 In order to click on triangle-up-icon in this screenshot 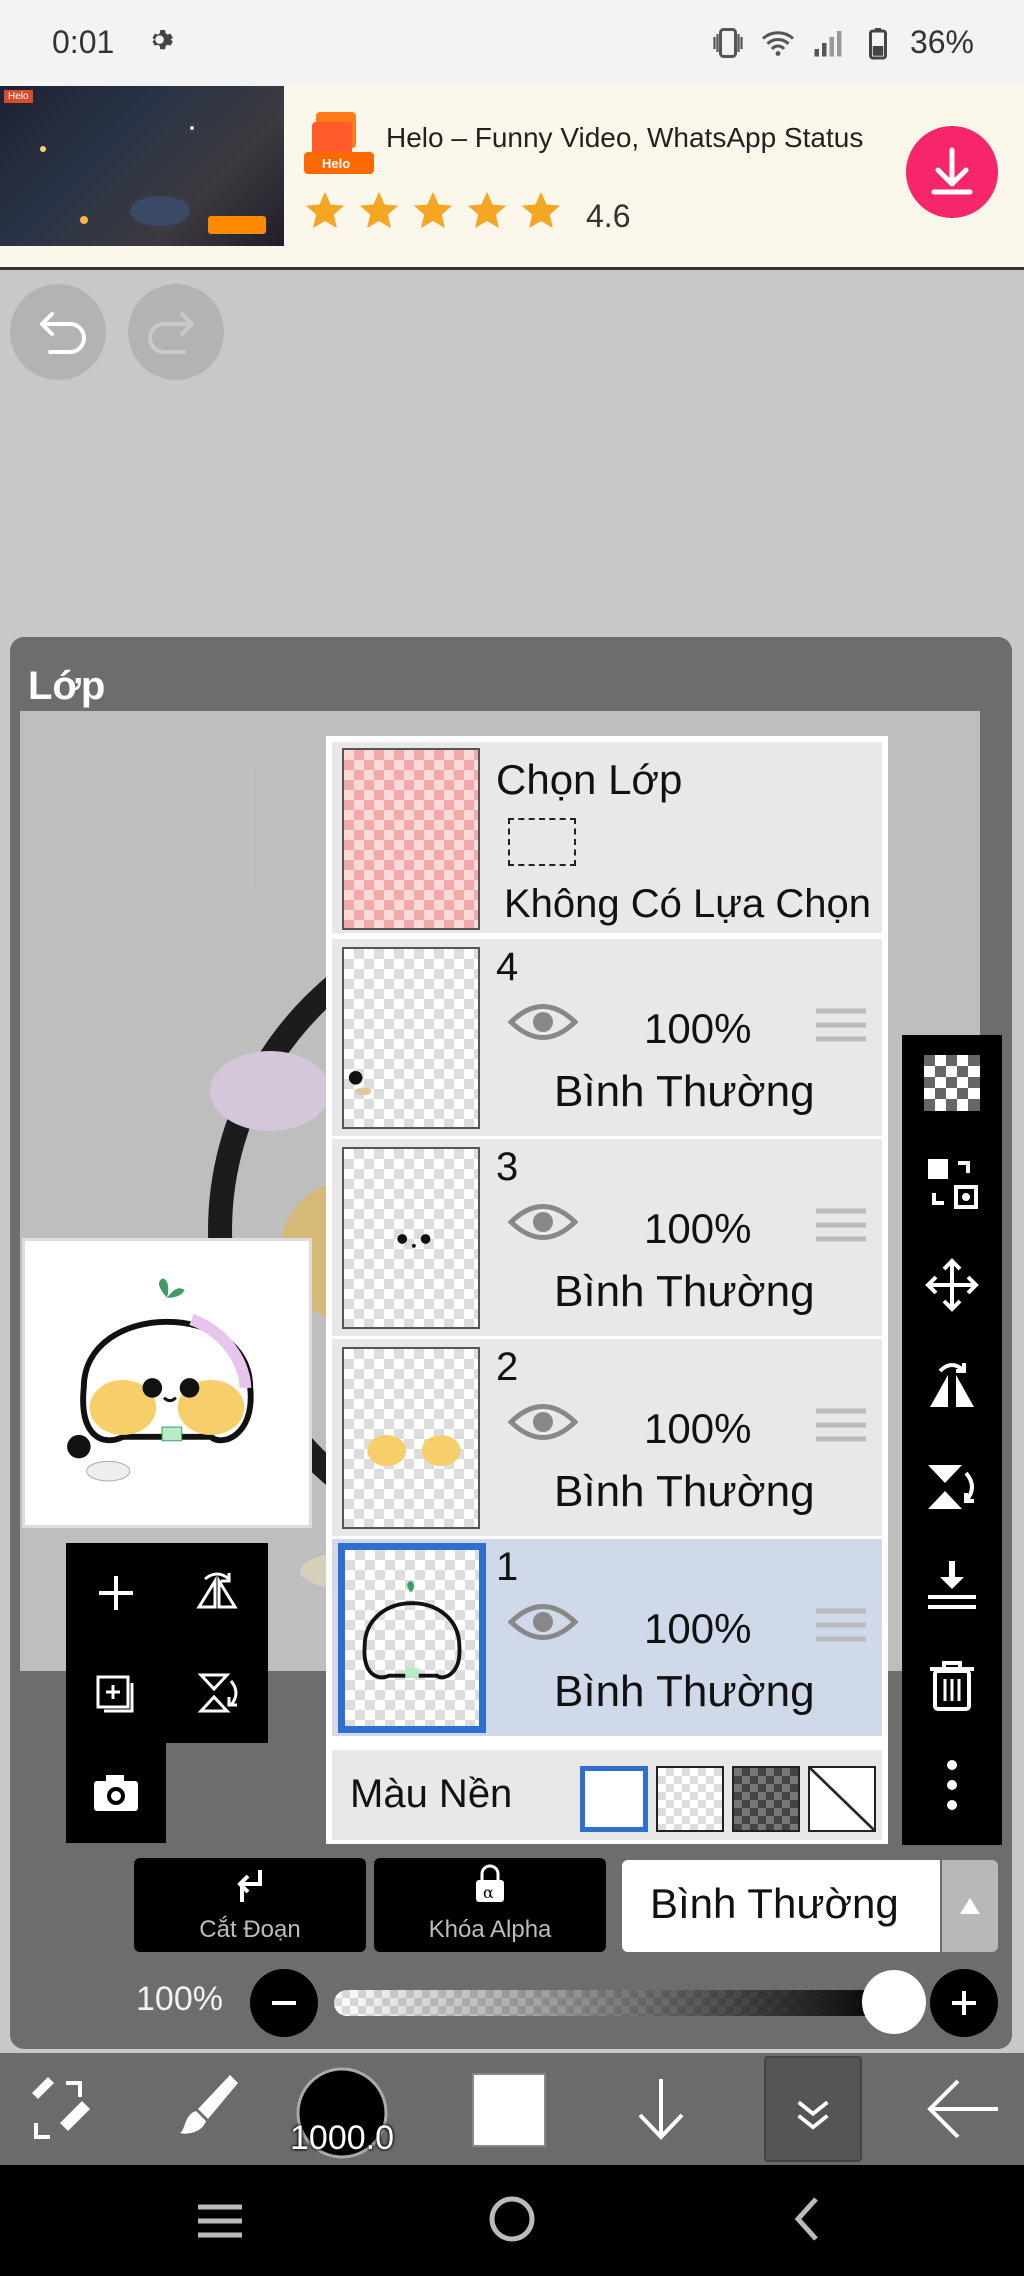, I will do `click(970, 1906)`.